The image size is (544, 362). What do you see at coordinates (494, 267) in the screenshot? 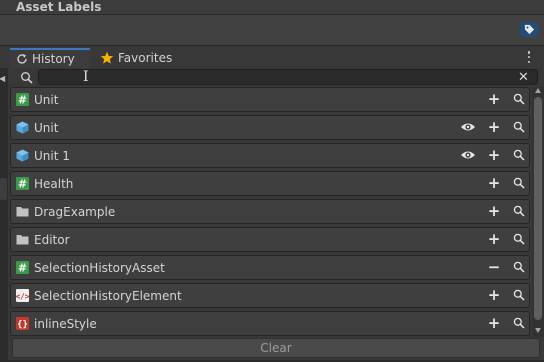
I see `remove-favorite-icon: −` at bounding box center [494, 267].